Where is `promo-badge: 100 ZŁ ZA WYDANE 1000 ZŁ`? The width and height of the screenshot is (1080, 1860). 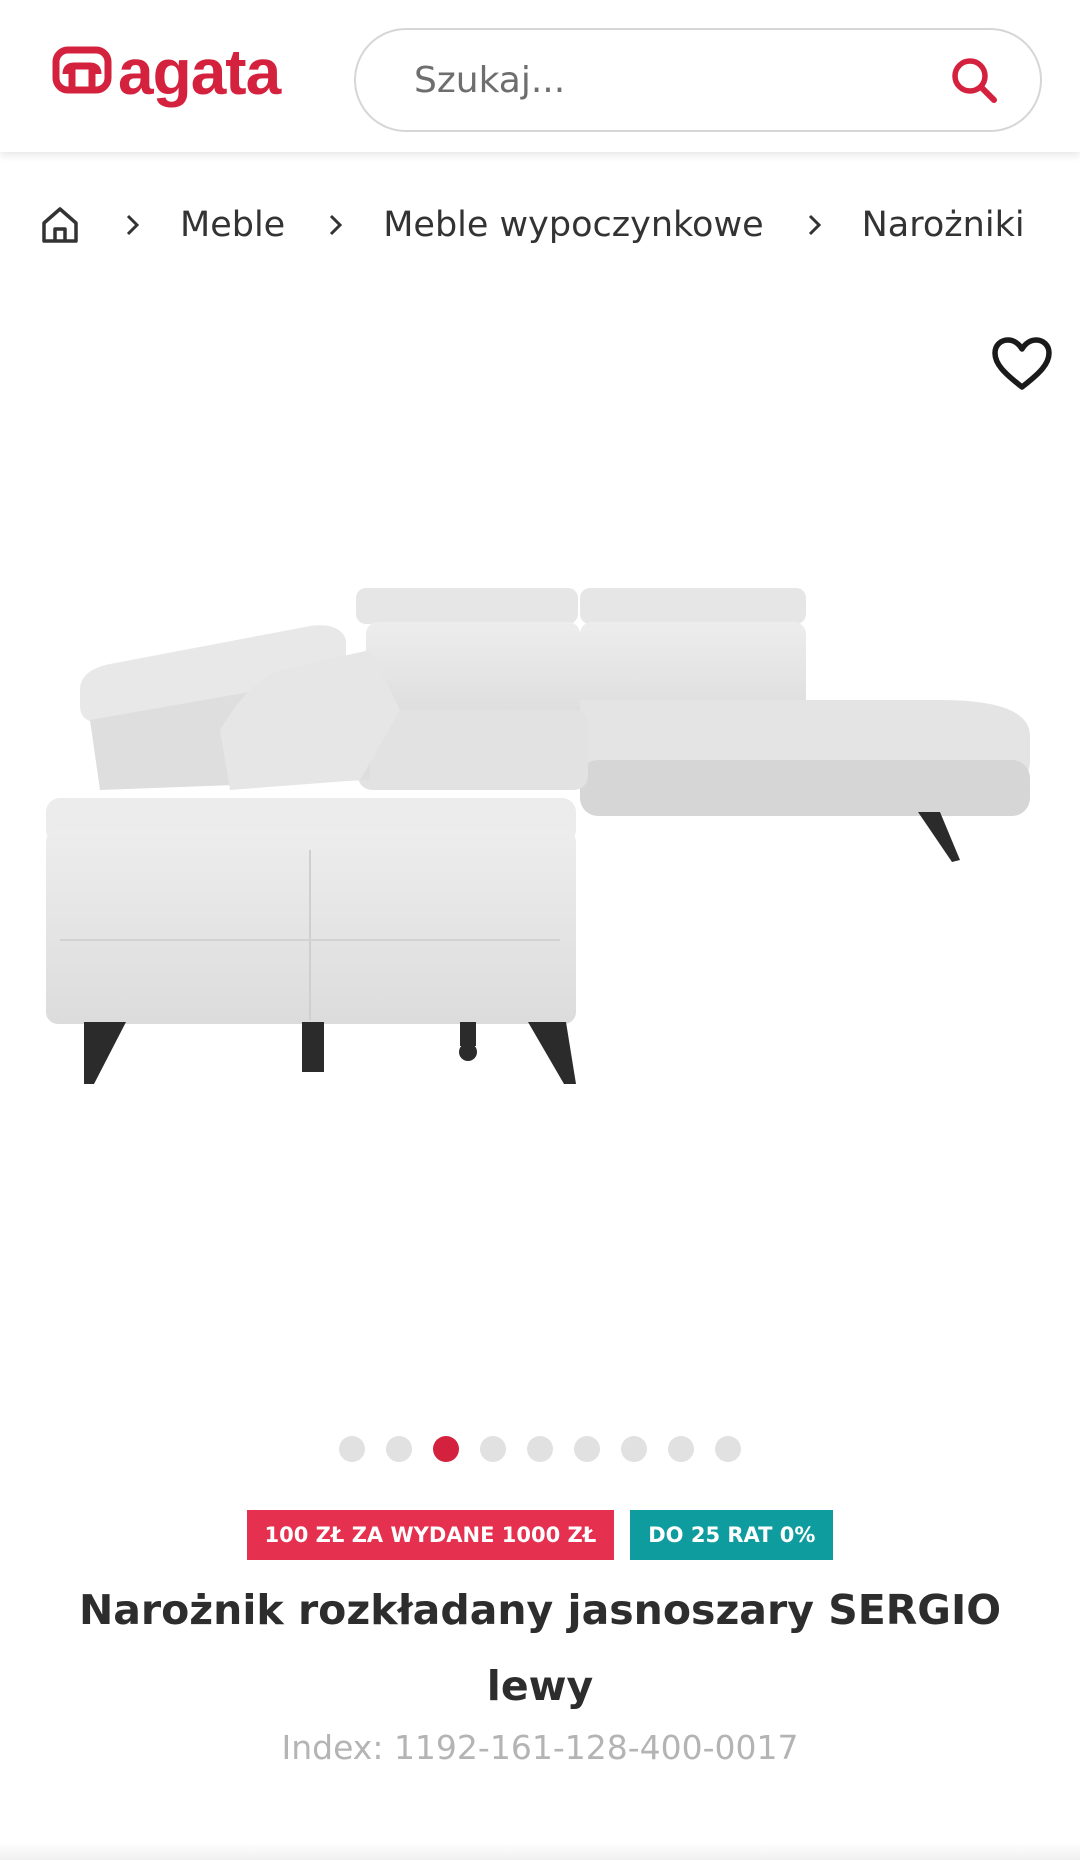 promo-badge: 100 ZŁ ZA WYDANE 1000 ZŁ is located at coordinates (430, 1535).